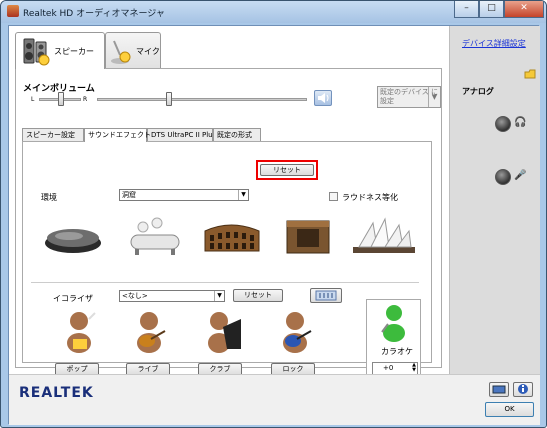 This screenshot has height=428, width=547. I want to click on subtab-default-format: 既定の形式, so click(237, 134).